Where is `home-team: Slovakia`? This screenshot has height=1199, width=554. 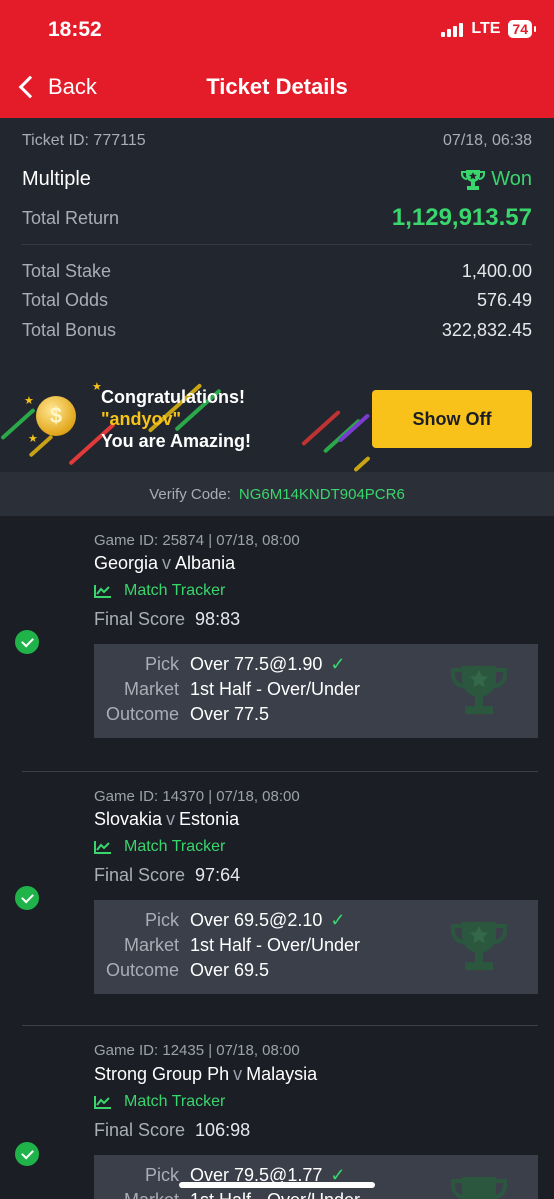 home-team: Slovakia is located at coordinates (128, 819).